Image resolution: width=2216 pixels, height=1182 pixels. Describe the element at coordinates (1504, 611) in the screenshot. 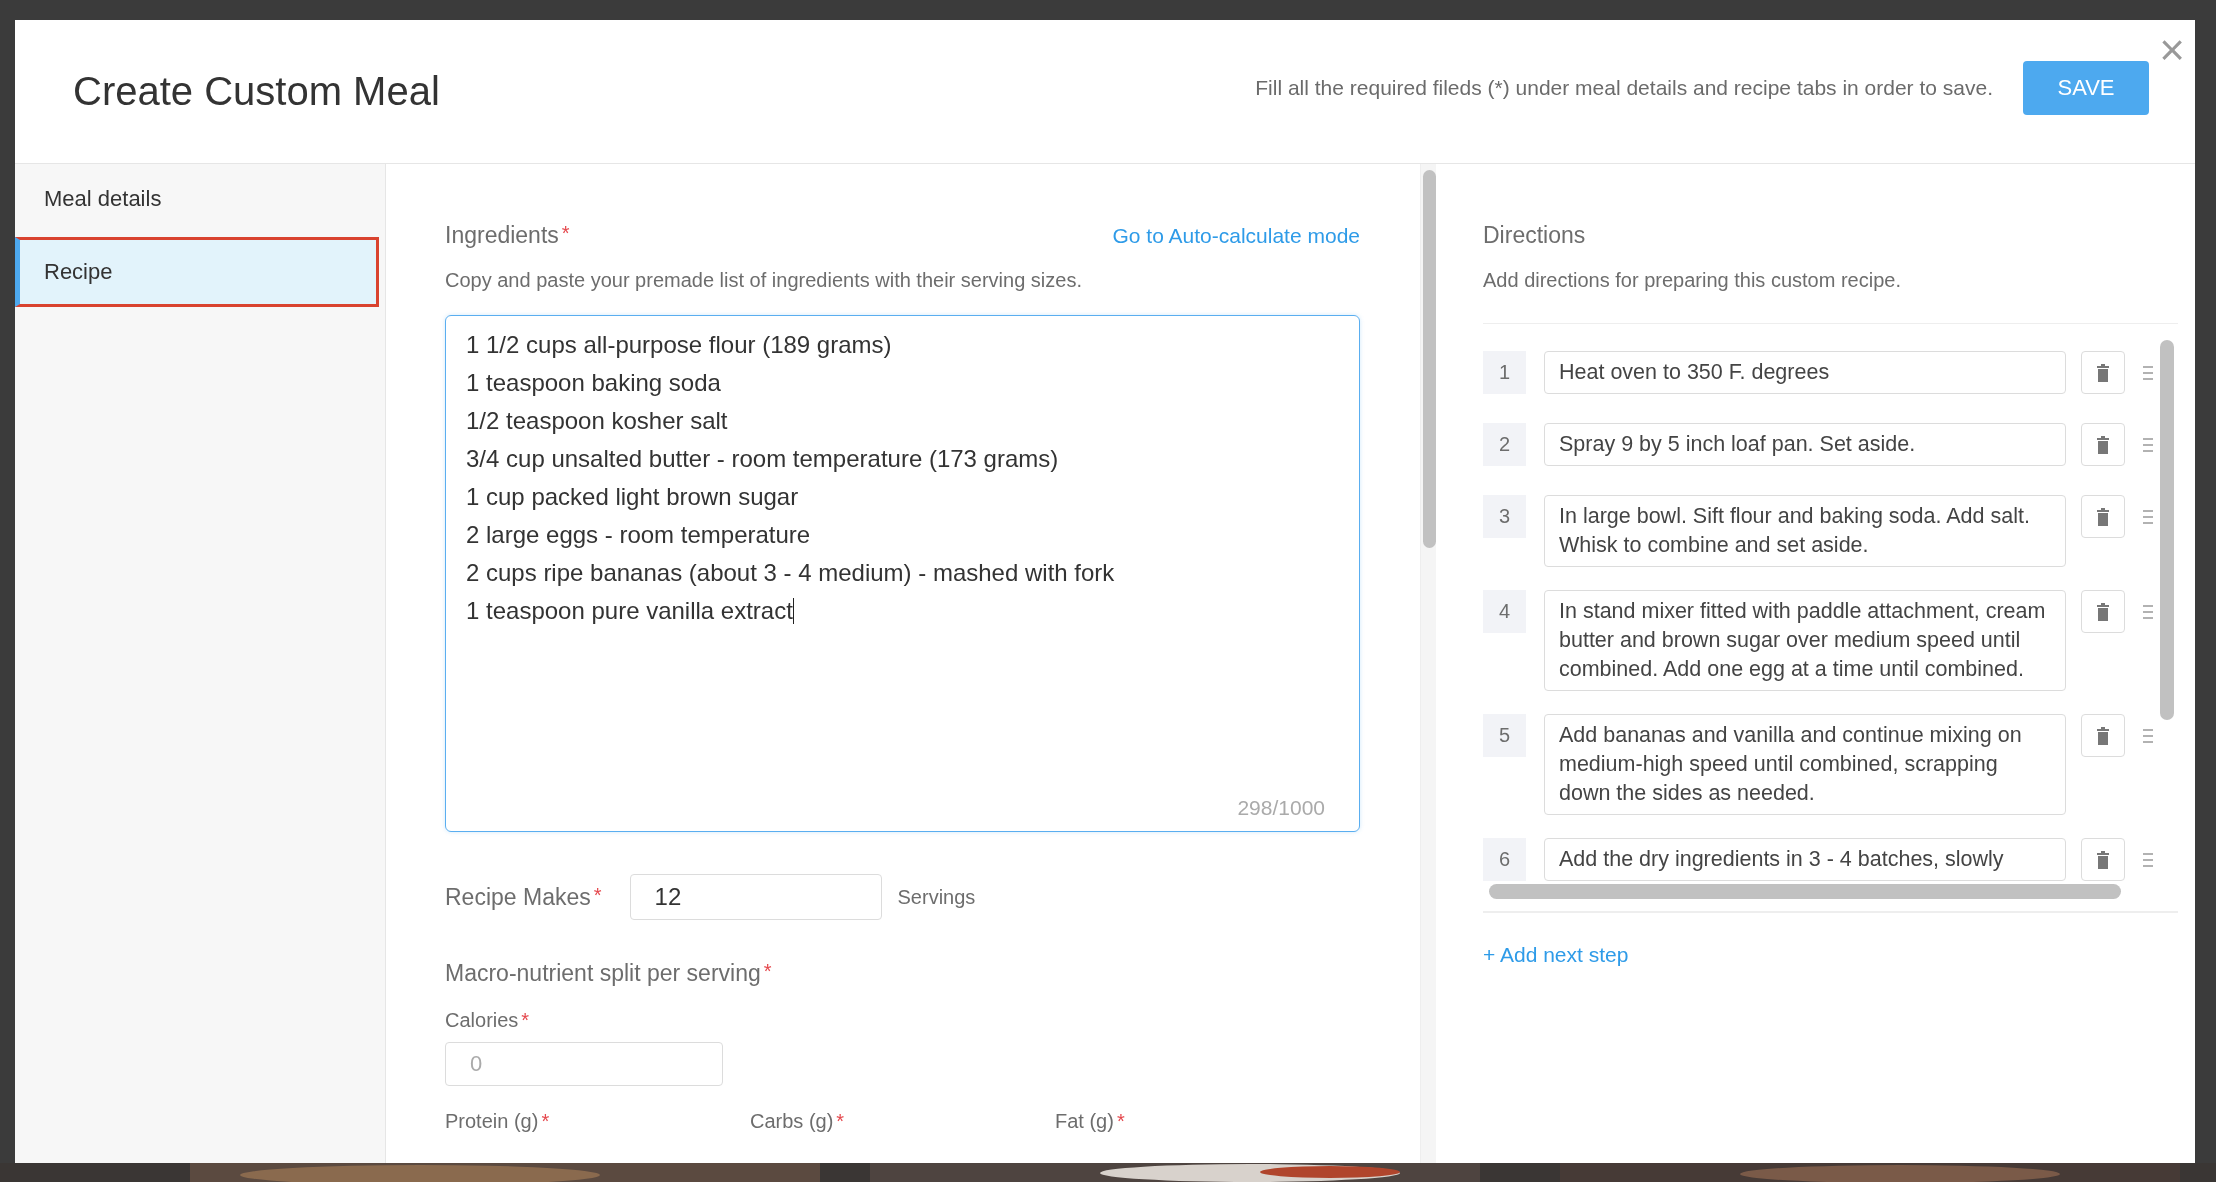

I see `step-number: 4` at that location.